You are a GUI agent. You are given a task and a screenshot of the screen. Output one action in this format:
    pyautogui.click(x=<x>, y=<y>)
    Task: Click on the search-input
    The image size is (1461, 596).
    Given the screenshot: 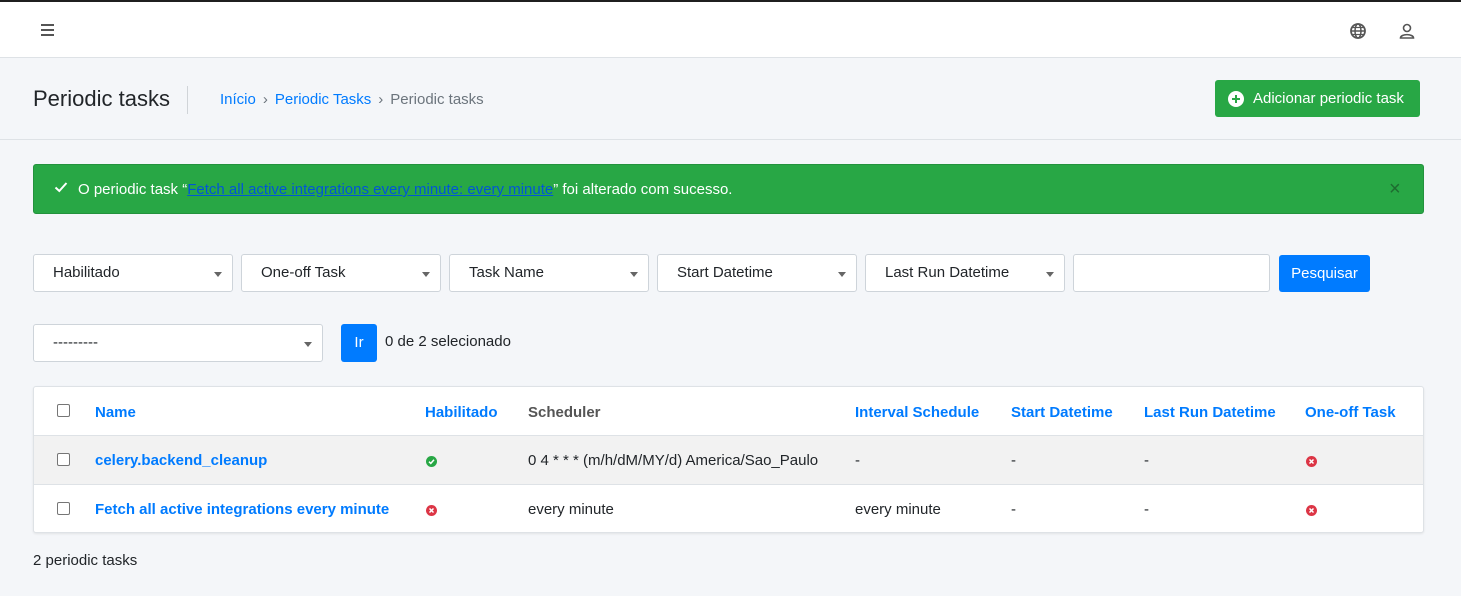 What is the action you would take?
    pyautogui.click(x=1171, y=273)
    